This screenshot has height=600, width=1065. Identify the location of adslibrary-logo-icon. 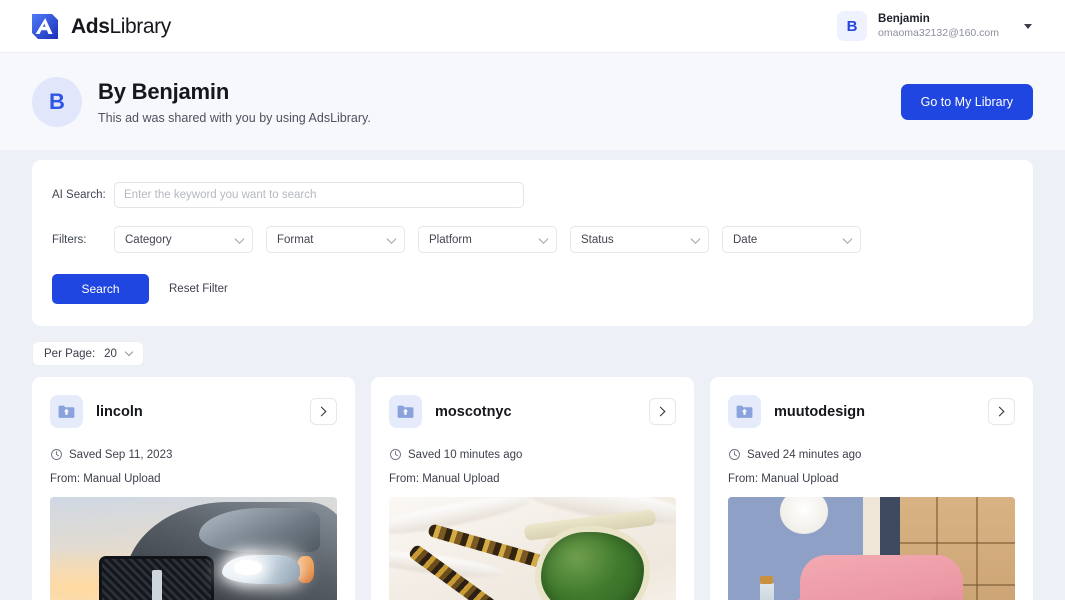
(45, 26).